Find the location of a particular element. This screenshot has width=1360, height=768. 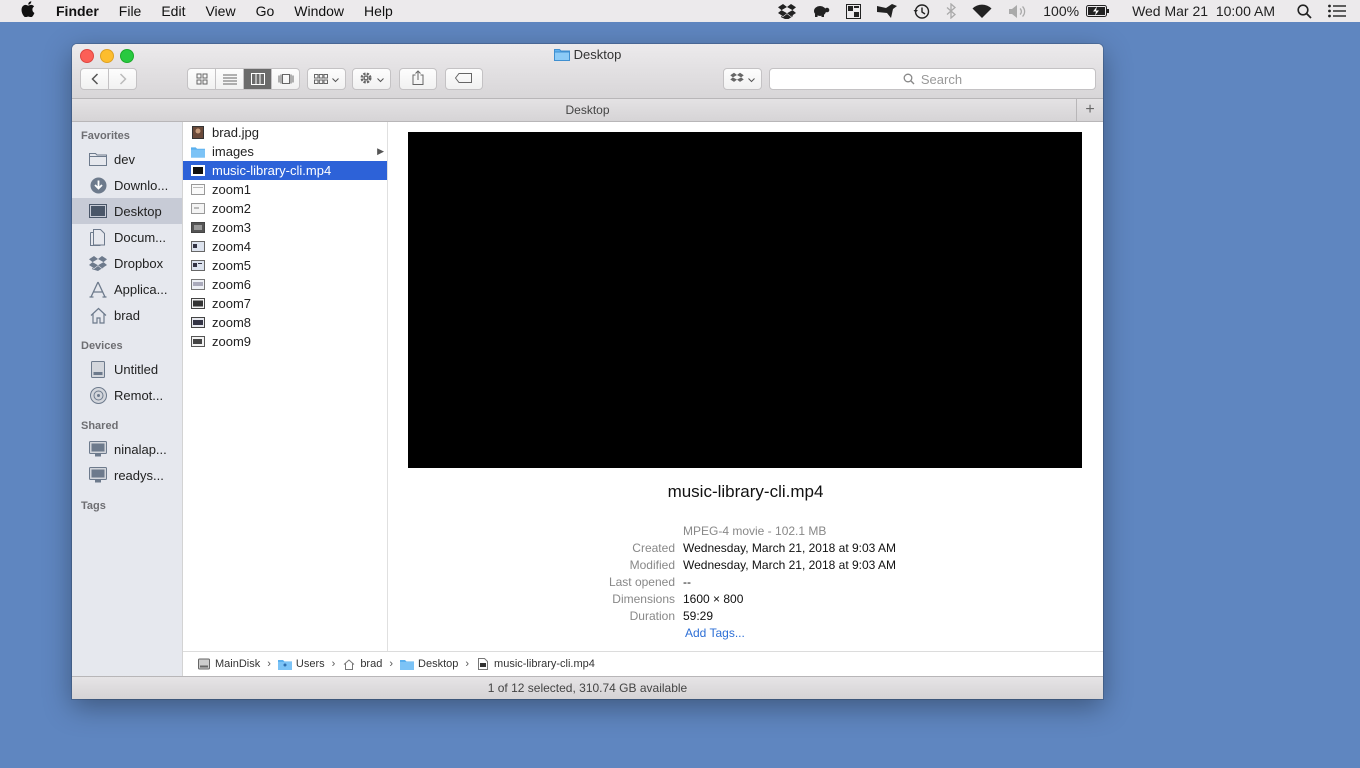

dropbox-toolbar-button is located at coordinates (742, 79).